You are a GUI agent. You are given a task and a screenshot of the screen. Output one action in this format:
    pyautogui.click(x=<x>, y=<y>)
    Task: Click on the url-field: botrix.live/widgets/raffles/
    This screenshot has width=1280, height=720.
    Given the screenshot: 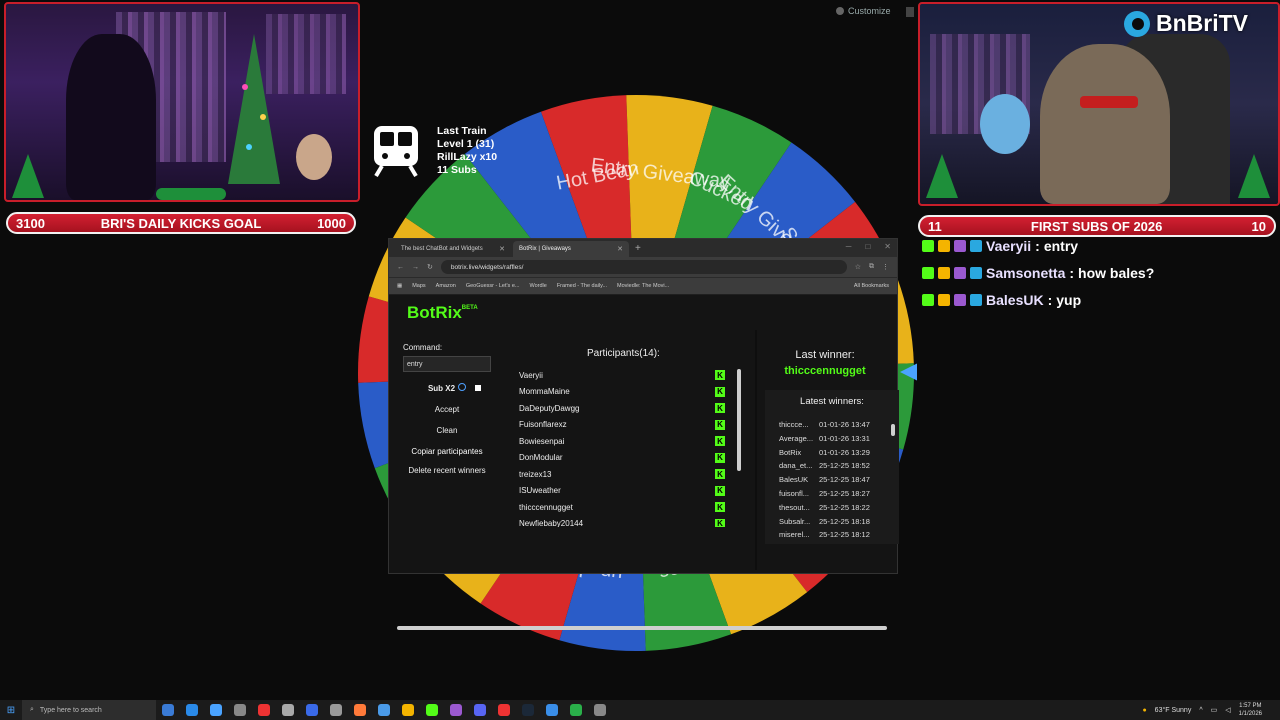 What is the action you would take?
    pyautogui.click(x=643, y=267)
    